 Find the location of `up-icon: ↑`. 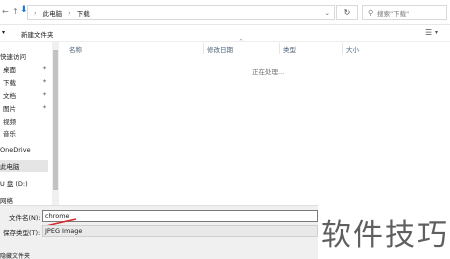

up-icon: ↑ is located at coordinates (15, 11).